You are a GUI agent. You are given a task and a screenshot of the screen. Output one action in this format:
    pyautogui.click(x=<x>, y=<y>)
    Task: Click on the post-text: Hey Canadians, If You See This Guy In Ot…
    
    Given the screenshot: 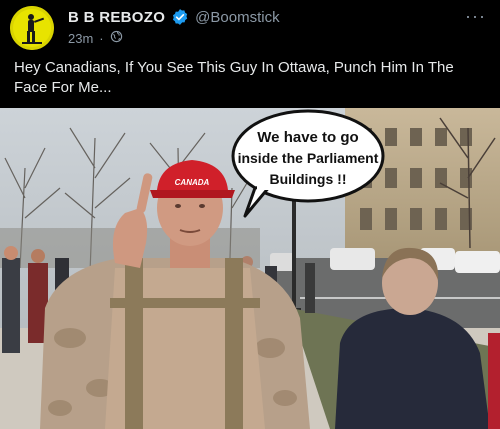 What is the action you would take?
    pyautogui.click(x=234, y=77)
    